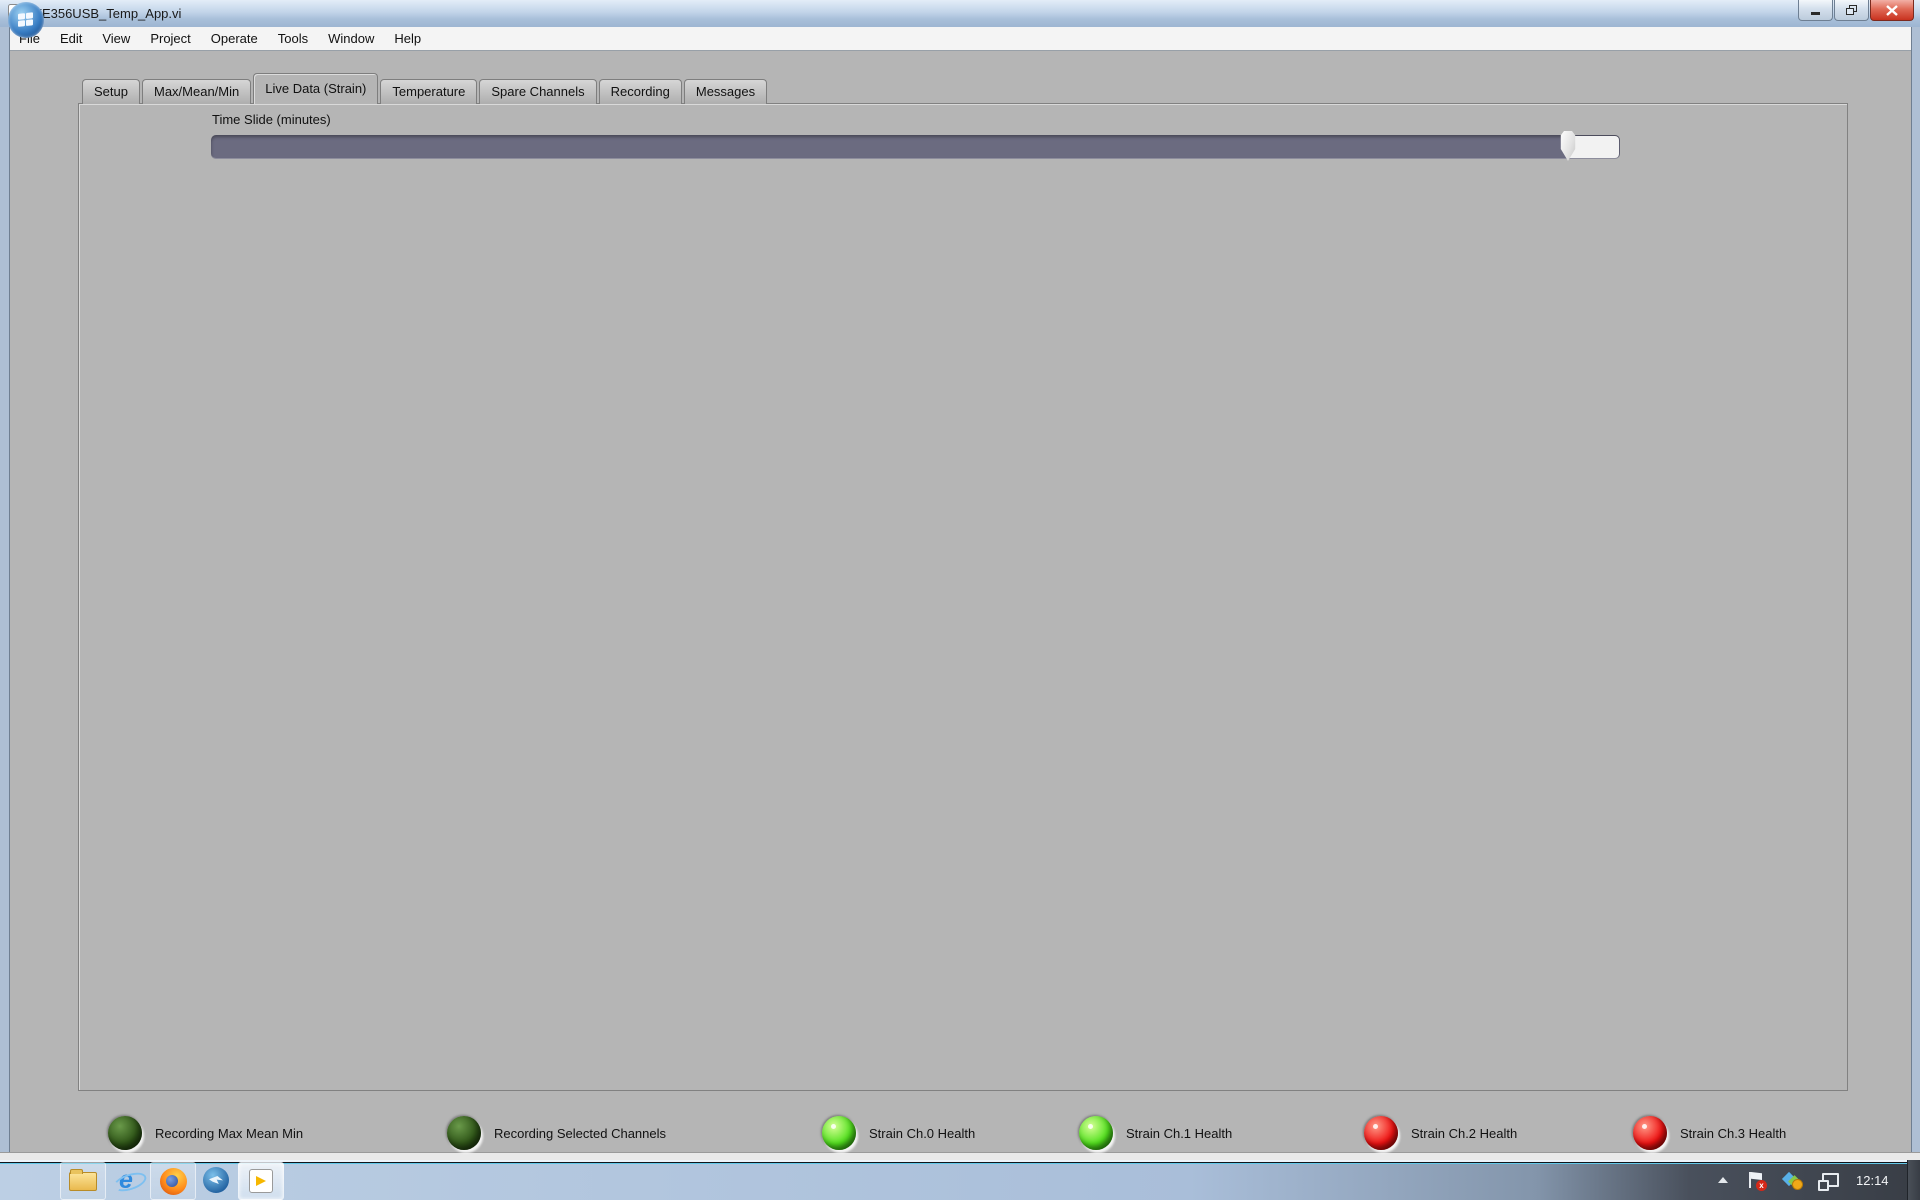  What do you see at coordinates (229, 1133) in the screenshot?
I see `status-led-label: Recording Max Mean Min` at bounding box center [229, 1133].